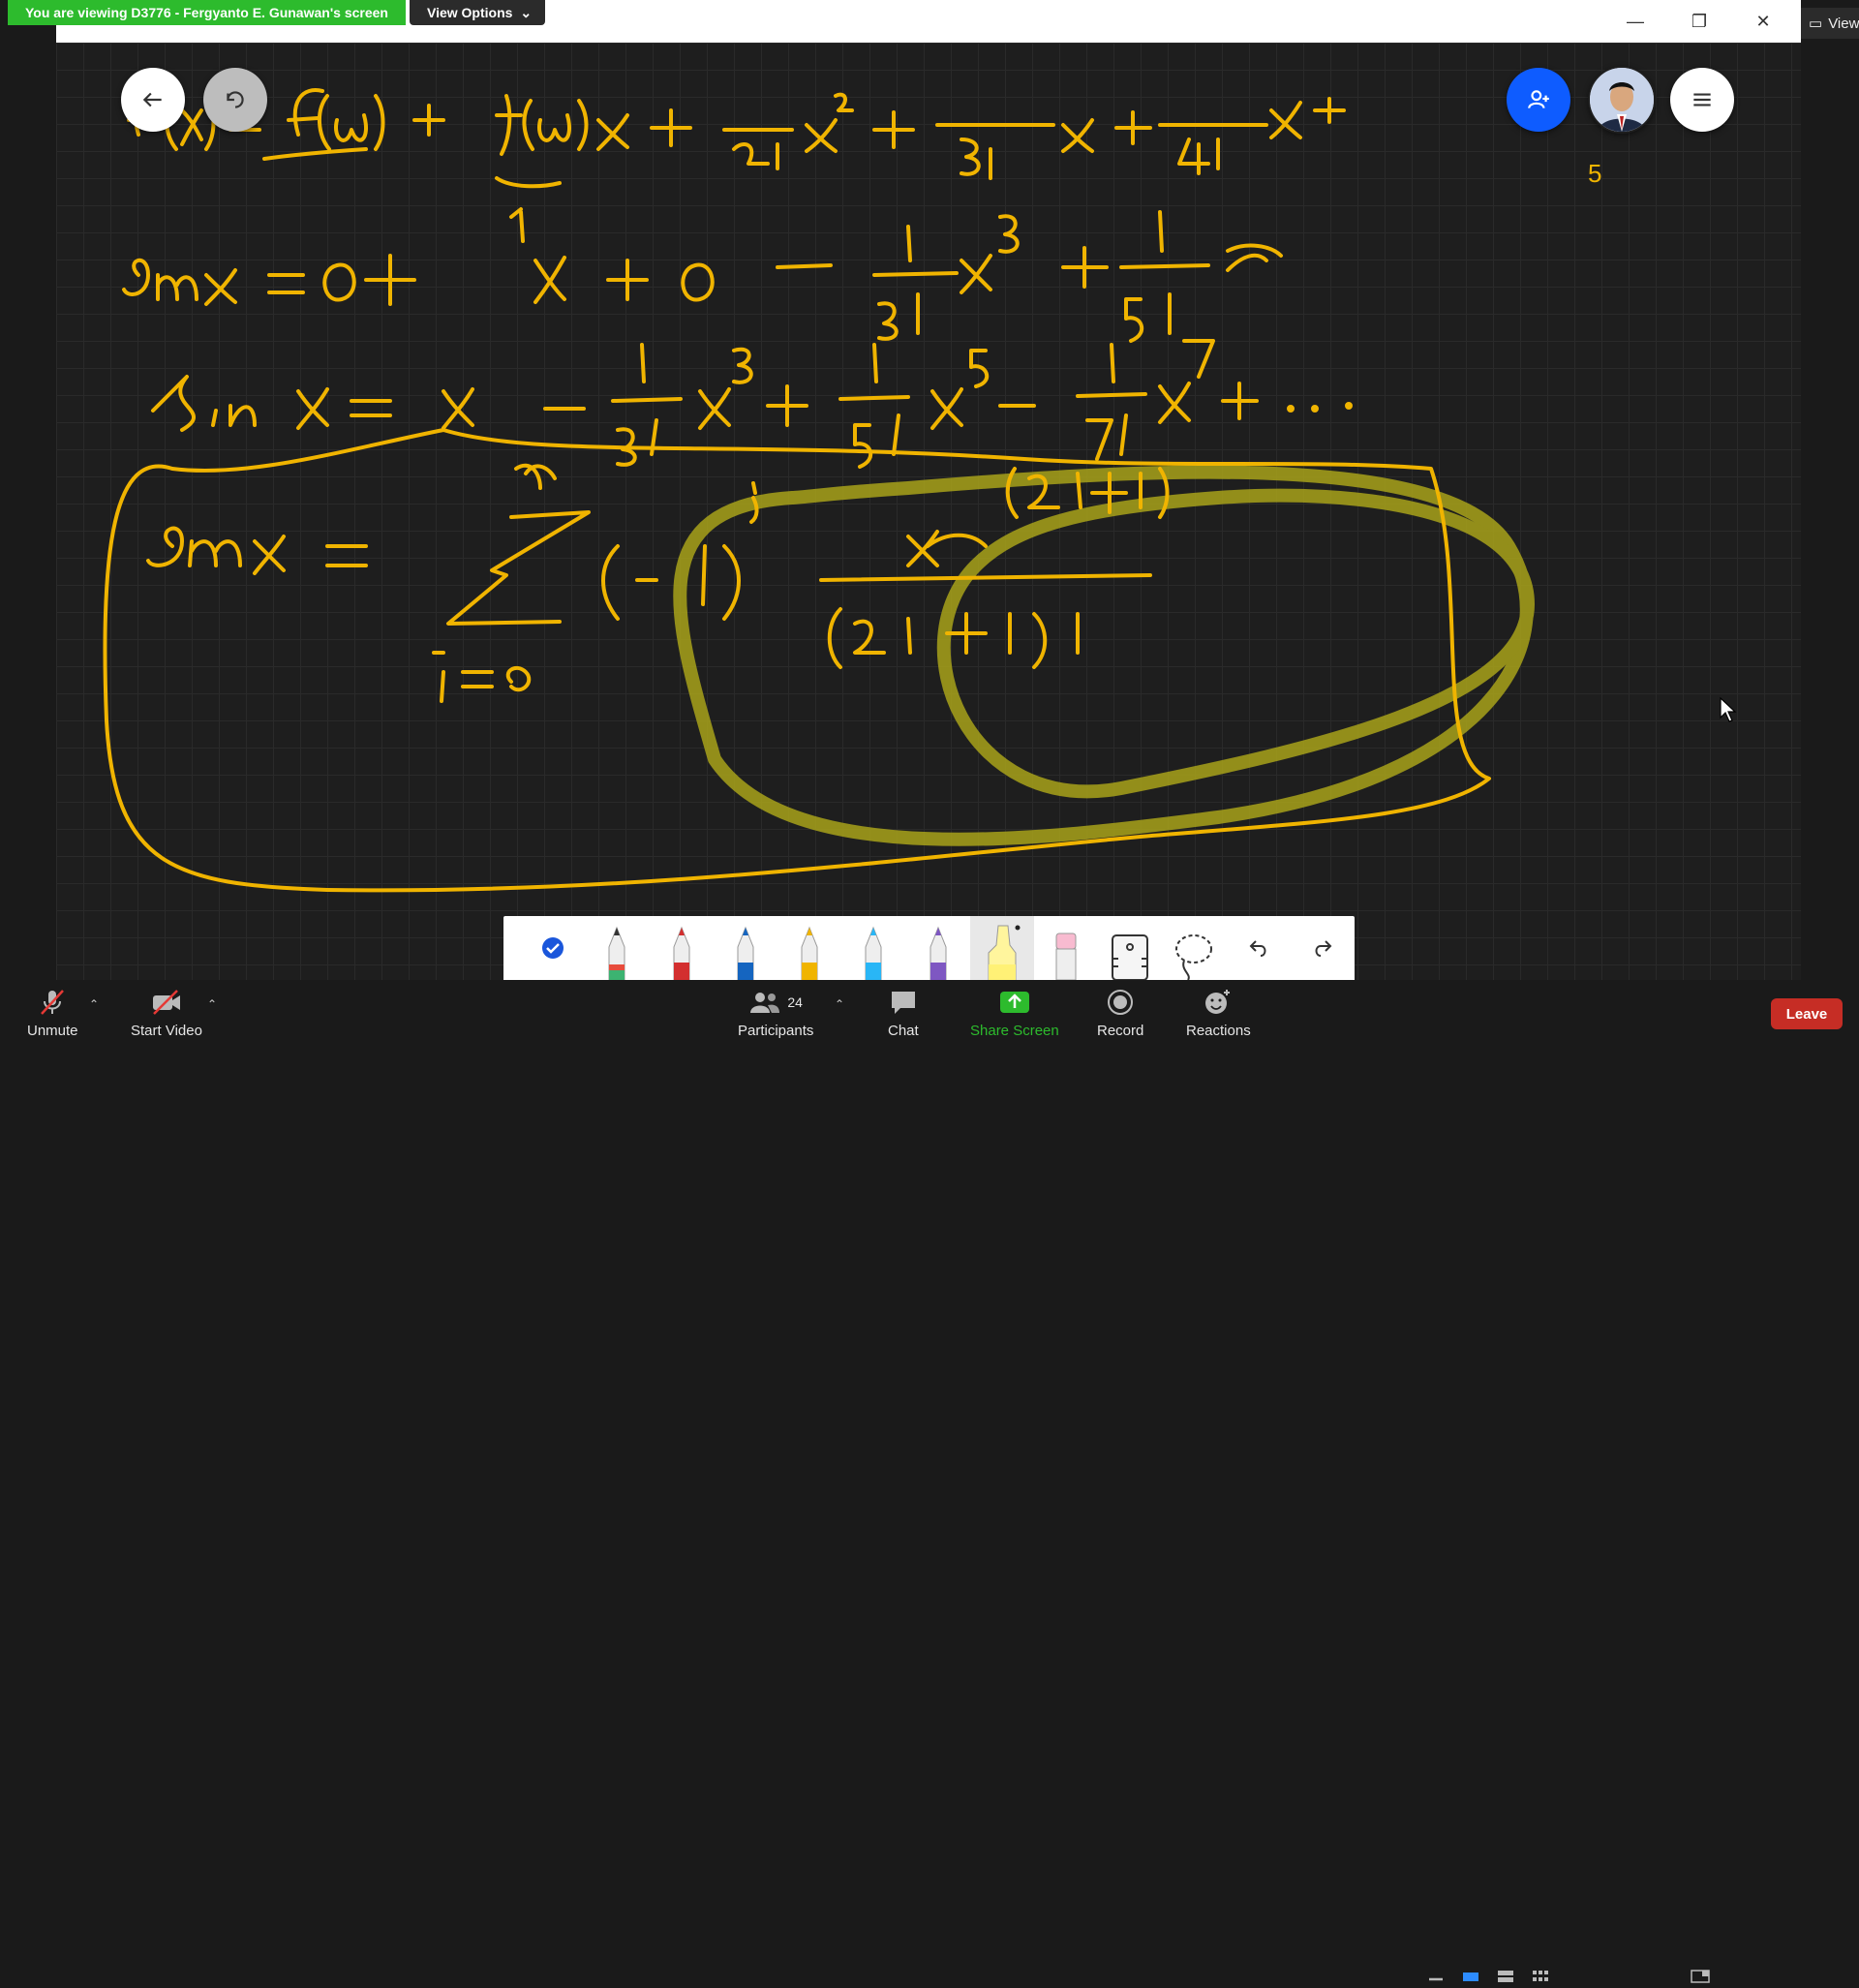  I want to click on window-controls: — ❐ ✕, so click(1699, 21).